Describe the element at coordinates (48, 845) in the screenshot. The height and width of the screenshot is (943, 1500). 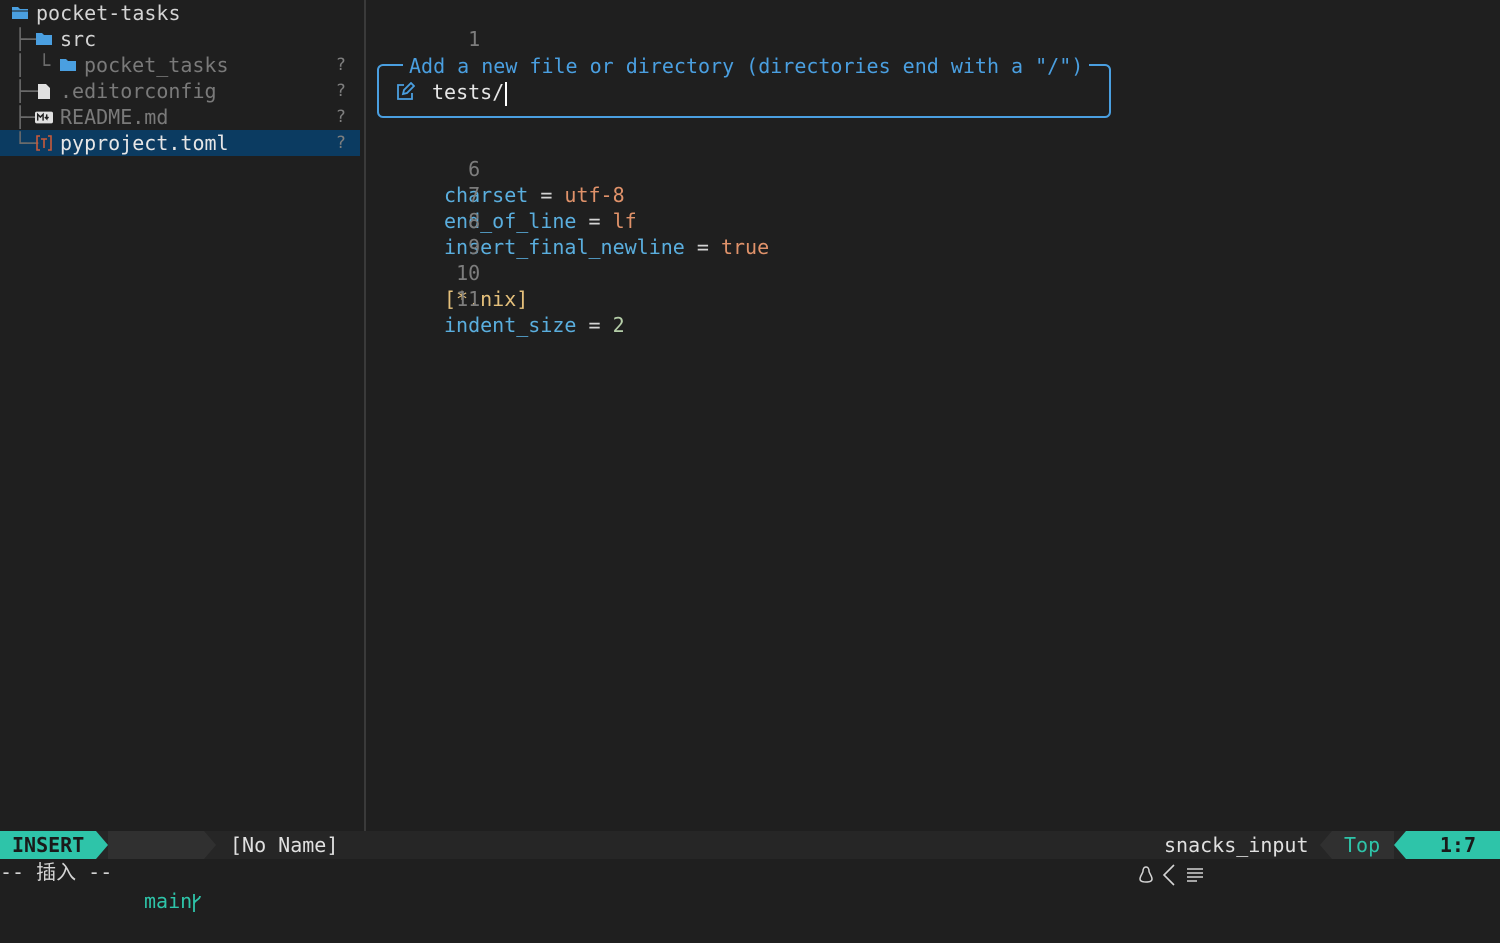
I see `mode-indicator: INSERT` at that location.